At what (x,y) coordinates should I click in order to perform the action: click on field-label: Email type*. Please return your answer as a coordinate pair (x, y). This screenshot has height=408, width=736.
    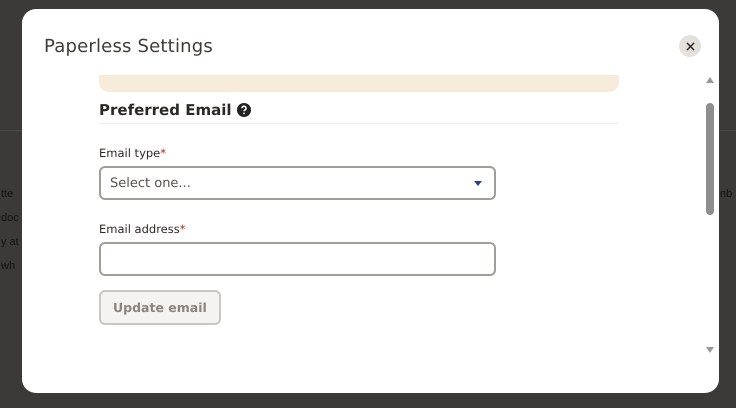
    Looking at the image, I should click on (133, 153).